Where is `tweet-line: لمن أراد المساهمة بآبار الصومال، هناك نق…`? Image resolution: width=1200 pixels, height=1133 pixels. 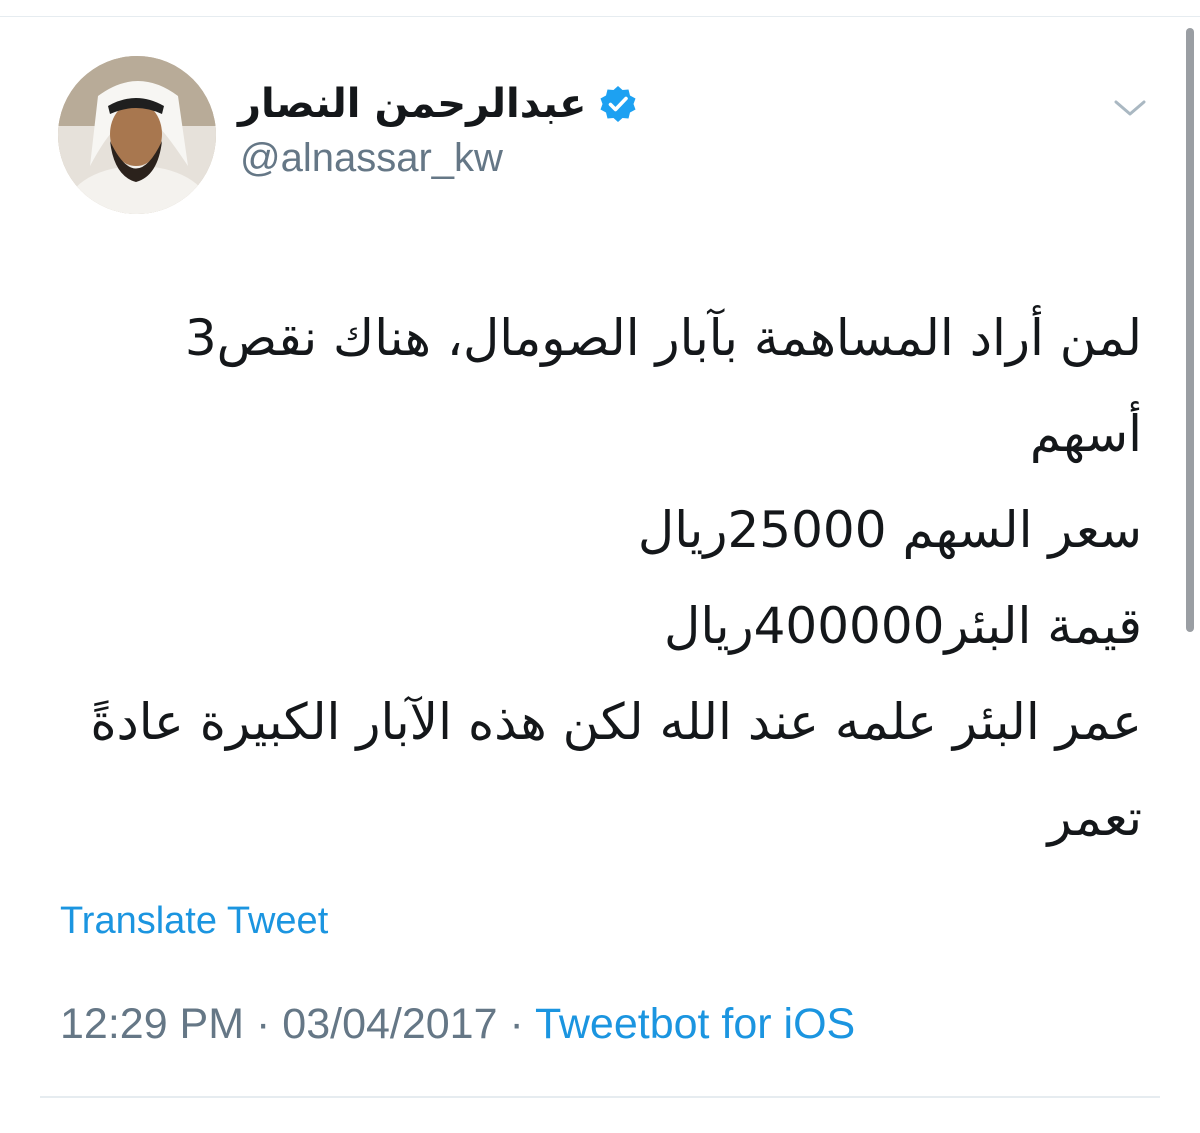
tweet-line: لمن أراد المساهمة بآبار الصومال، هناك نق… is located at coordinates (663, 338).